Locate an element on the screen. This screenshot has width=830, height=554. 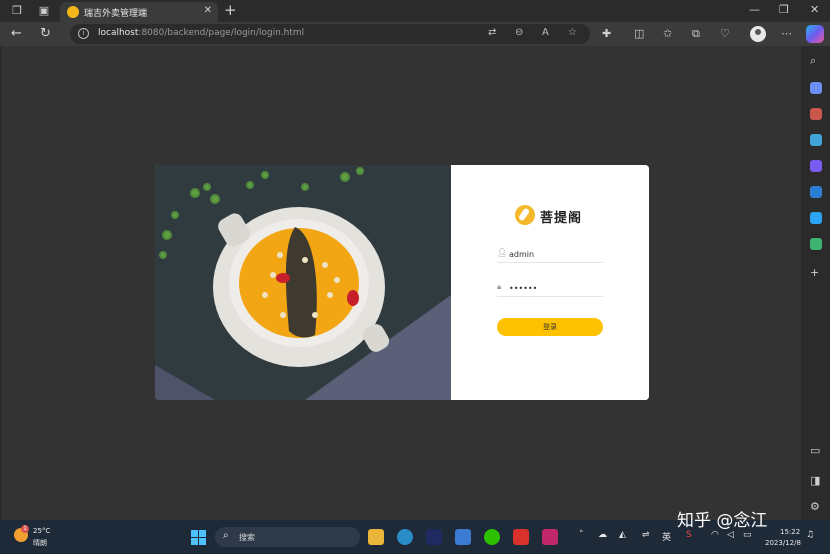
new-tab-button: + is located at coordinates (230, 10).